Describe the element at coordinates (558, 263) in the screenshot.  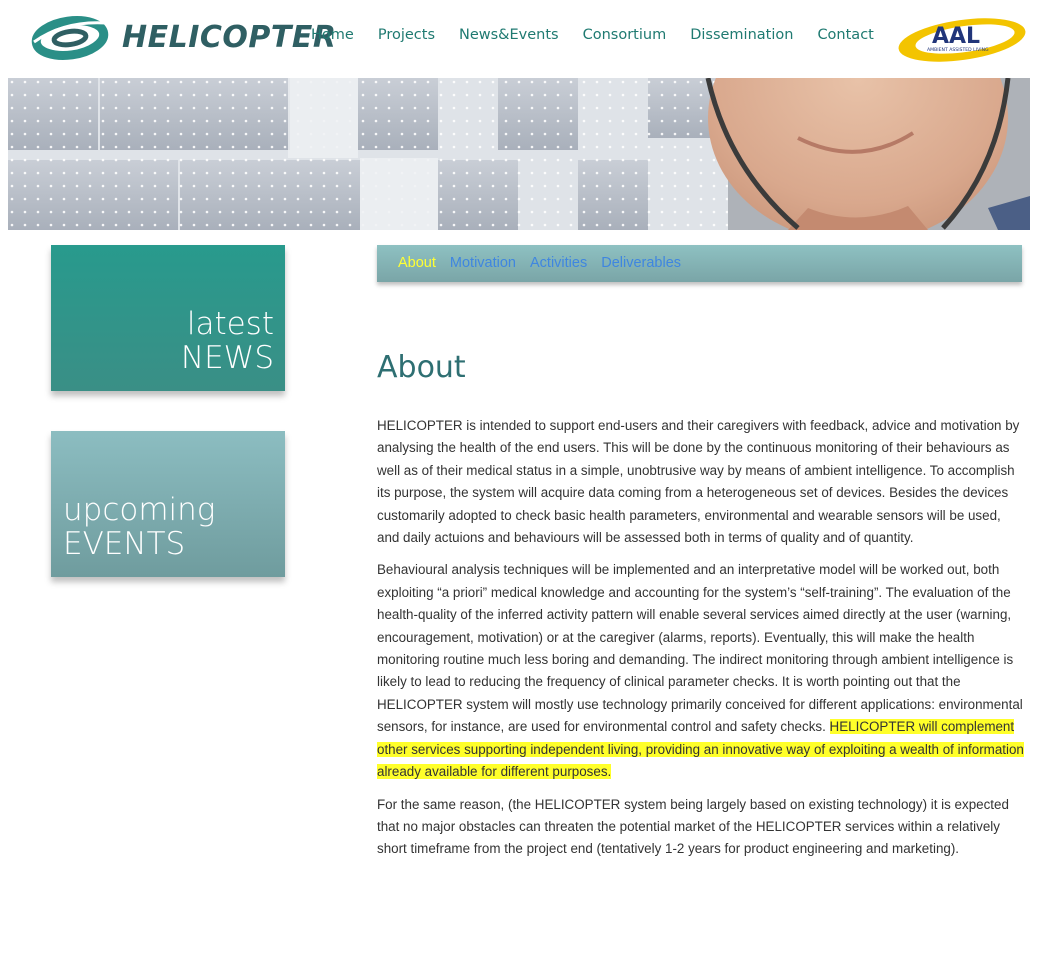
I see `subnav-activities: Activities` at that location.